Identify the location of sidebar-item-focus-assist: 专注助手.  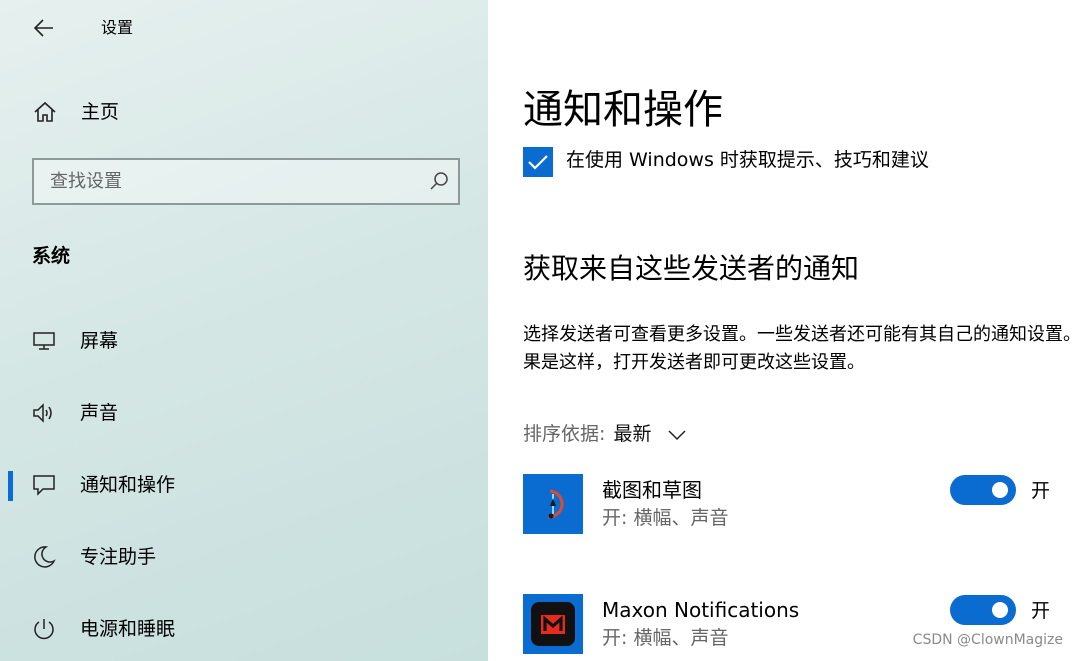
(244, 557).